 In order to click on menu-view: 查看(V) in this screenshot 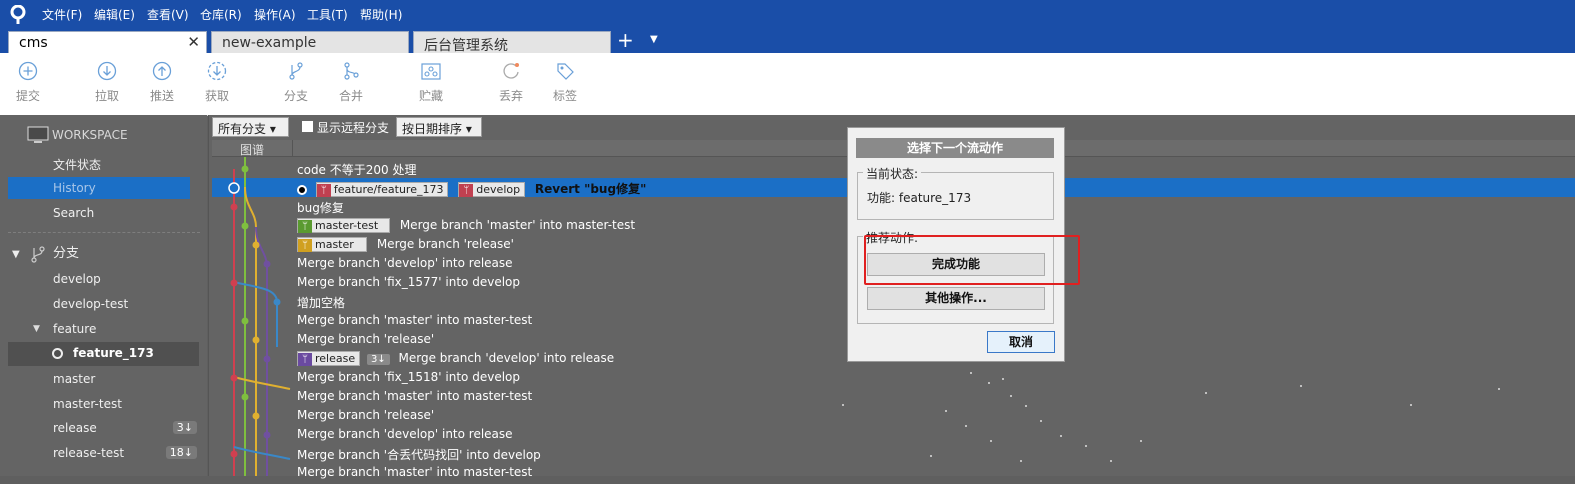, I will do `click(168, 14)`.